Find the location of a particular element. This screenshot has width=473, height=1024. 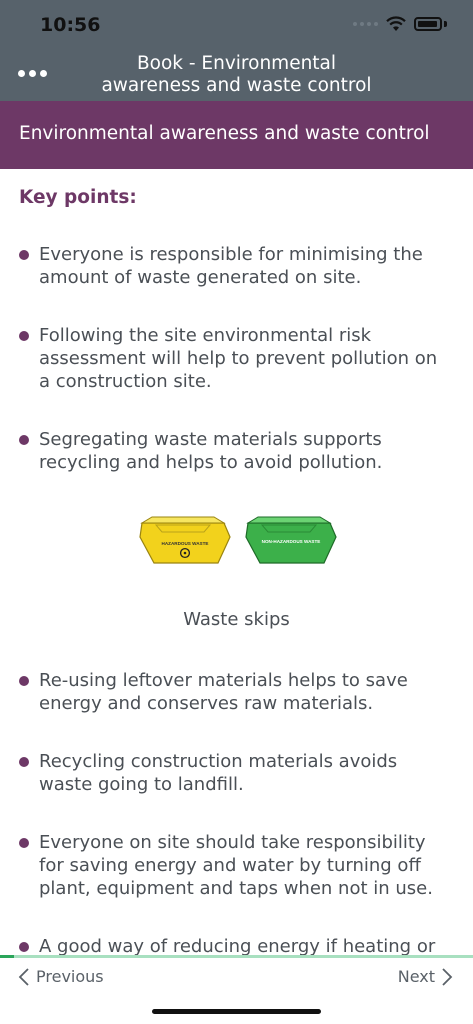

status-time: 10:56 is located at coordinates (70, 25).